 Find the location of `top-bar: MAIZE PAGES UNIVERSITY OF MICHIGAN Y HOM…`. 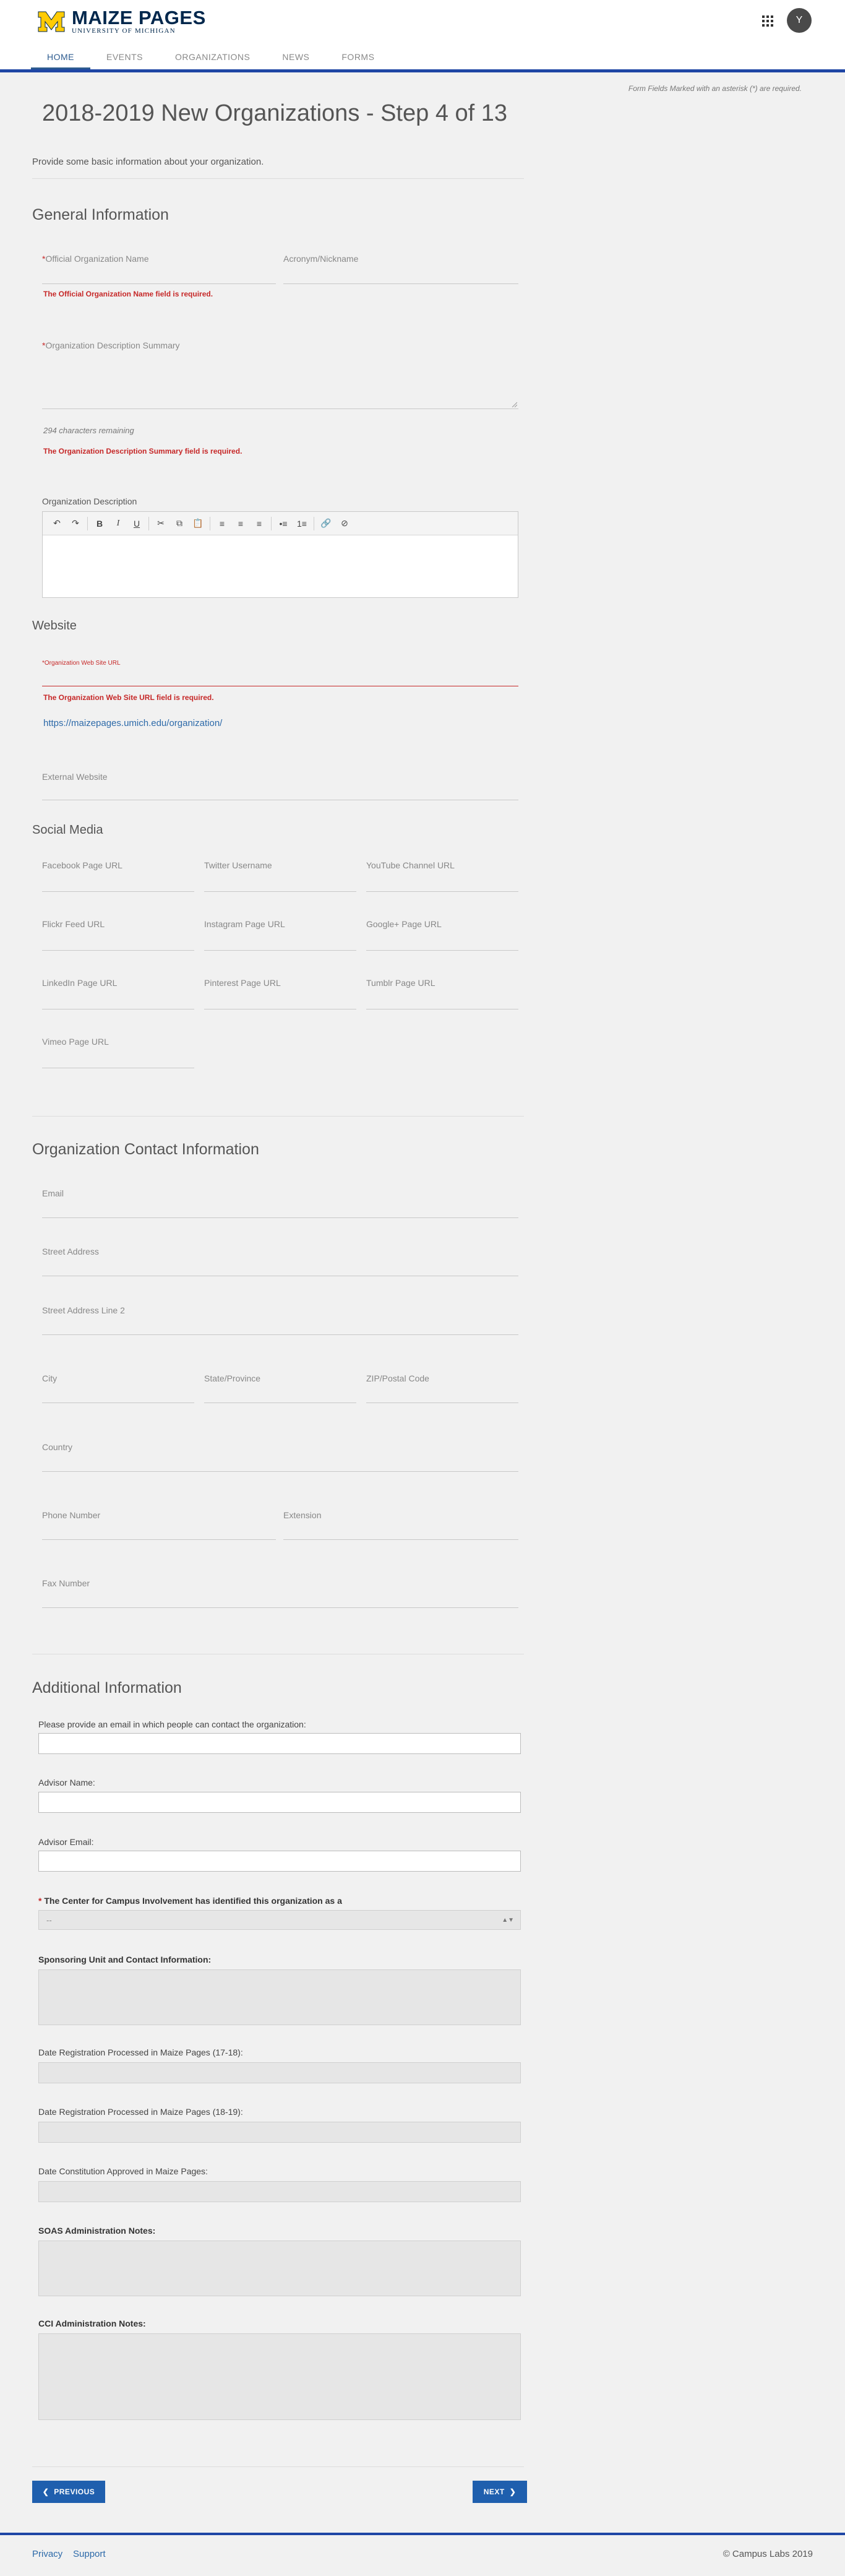

top-bar: MAIZE PAGES UNIVERSITY OF MICHIGAN Y HOM… is located at coordinates (422, 36).